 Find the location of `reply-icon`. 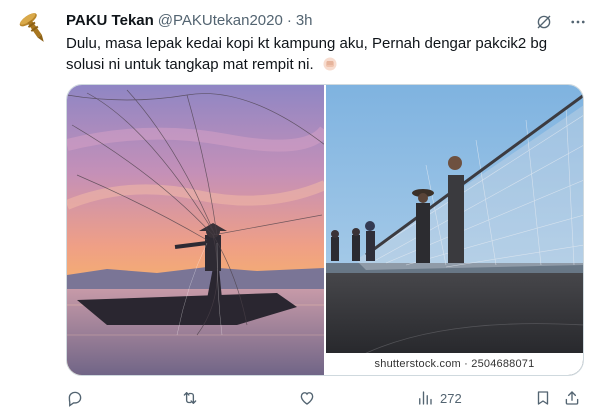

reply-icon is located at coordinates (75, 399).